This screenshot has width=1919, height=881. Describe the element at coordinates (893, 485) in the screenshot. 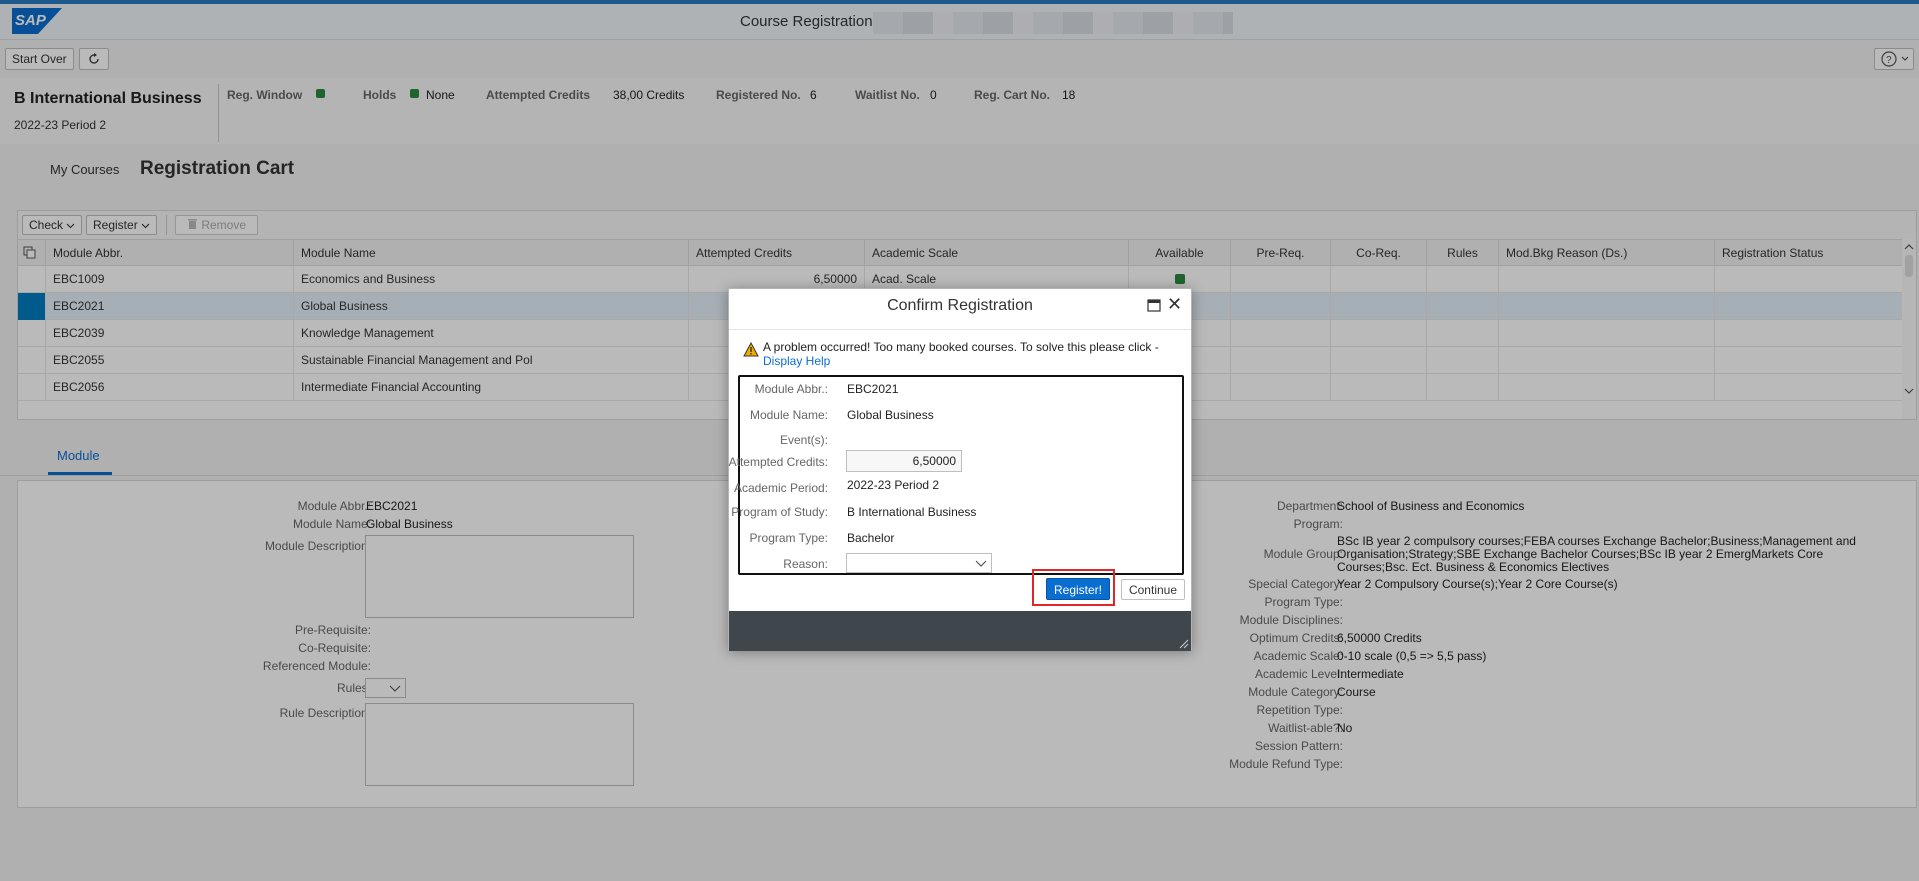

I see `dialog-period-value: 2022-23 Period 2` at that location.